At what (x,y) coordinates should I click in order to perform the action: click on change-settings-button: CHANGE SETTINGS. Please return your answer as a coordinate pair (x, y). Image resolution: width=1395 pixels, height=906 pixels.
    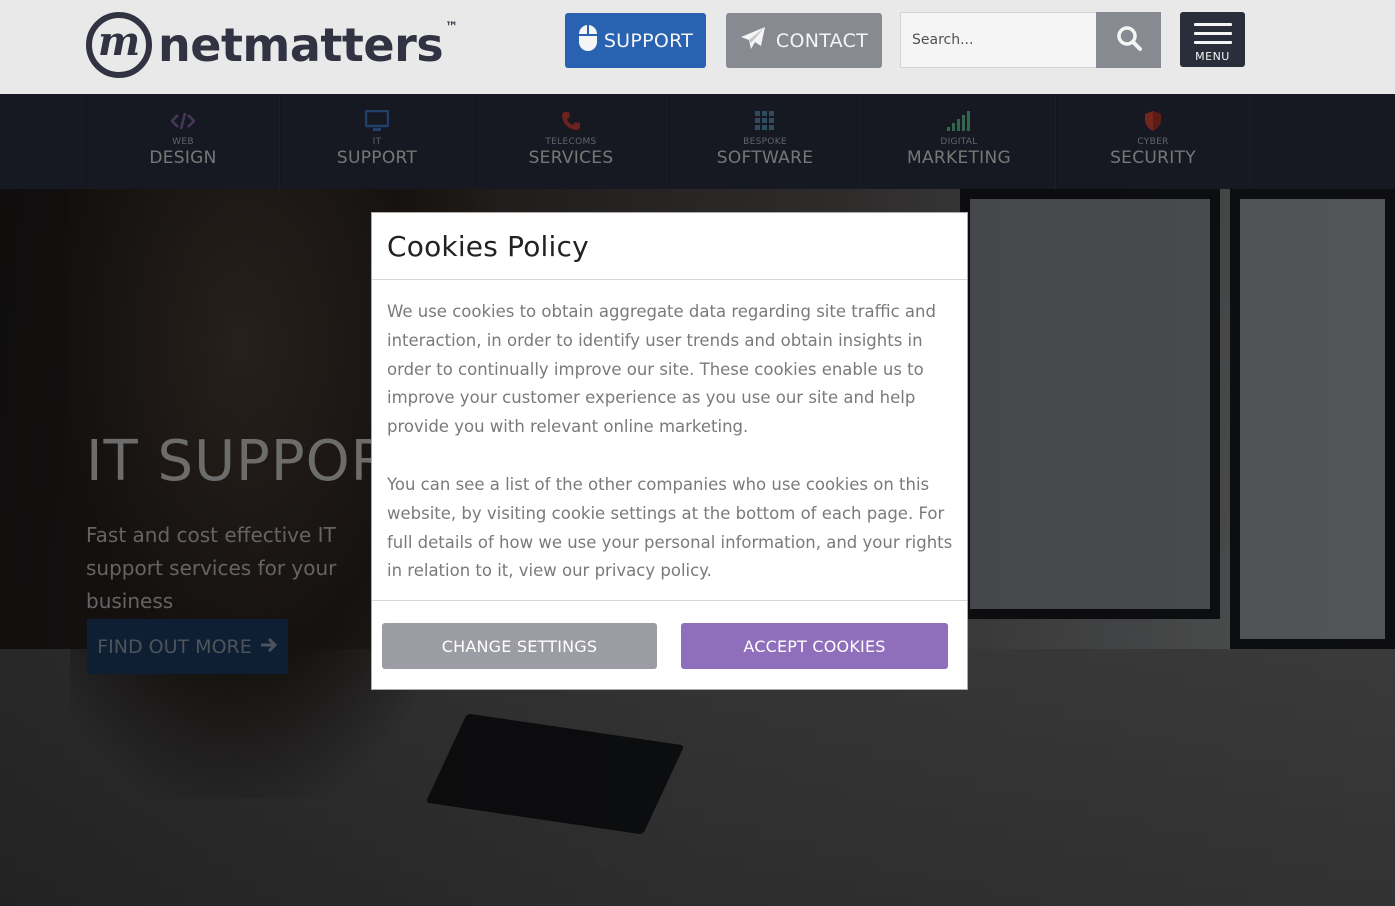
    Looking at the image, I should click on (519, 646).